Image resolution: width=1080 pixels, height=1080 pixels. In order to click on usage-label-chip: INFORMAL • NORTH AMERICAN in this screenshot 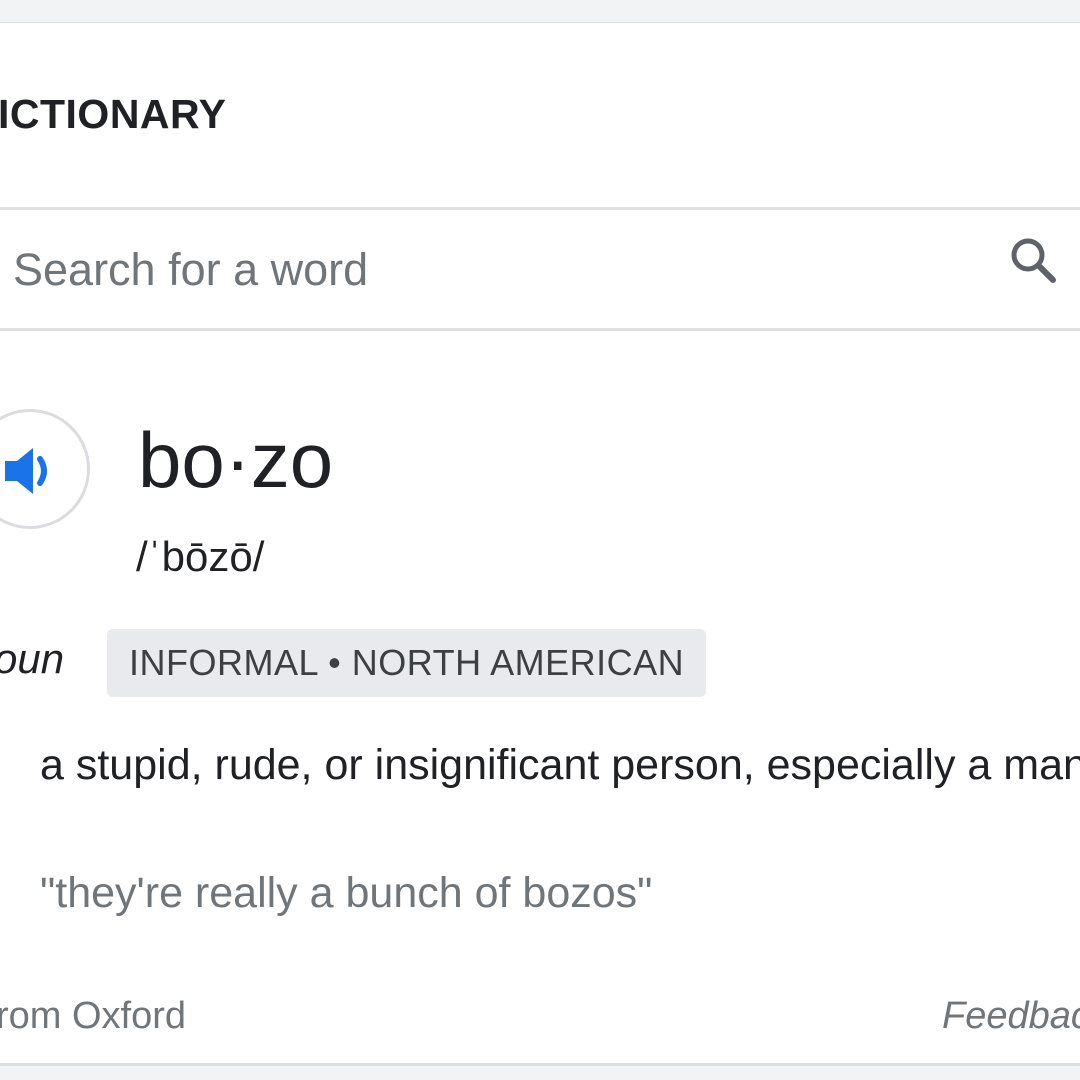, I will do `click(407, 663)`.